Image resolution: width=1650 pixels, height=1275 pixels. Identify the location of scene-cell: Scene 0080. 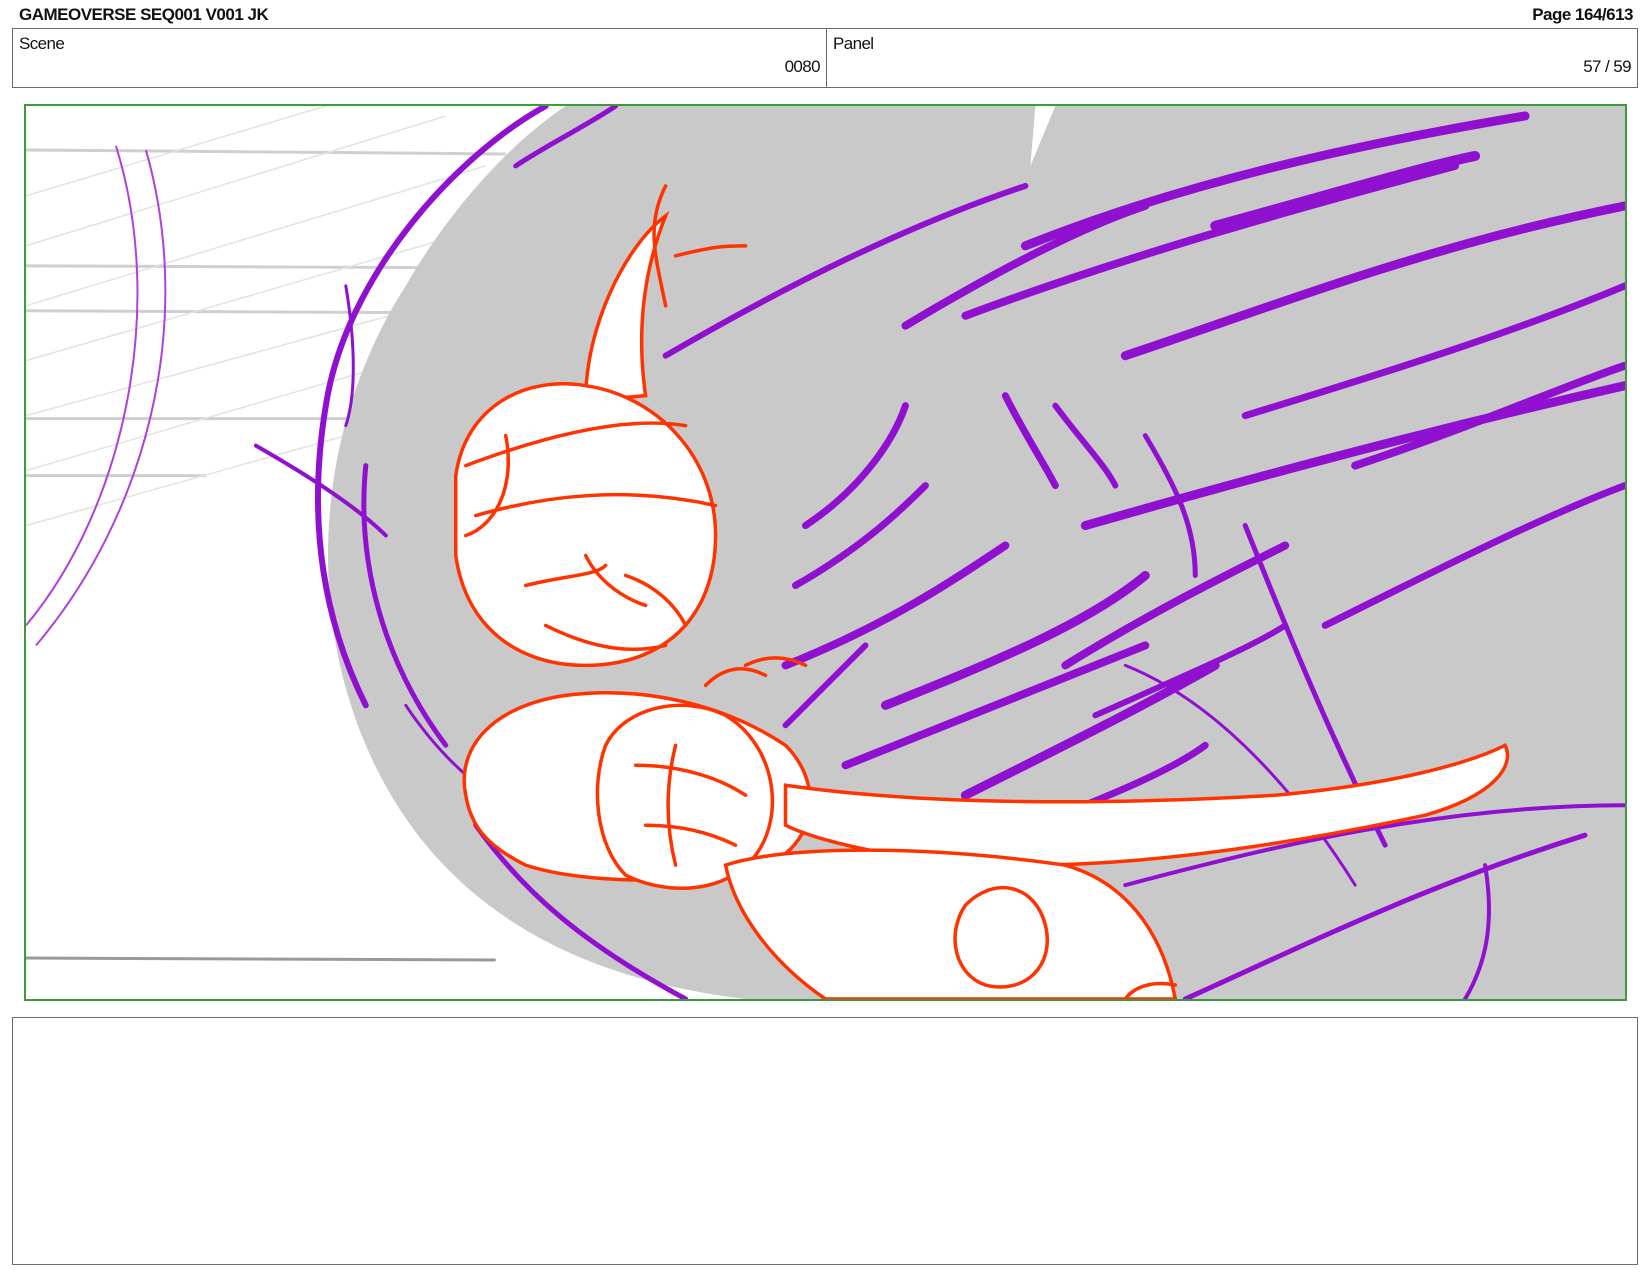
(420, 58).